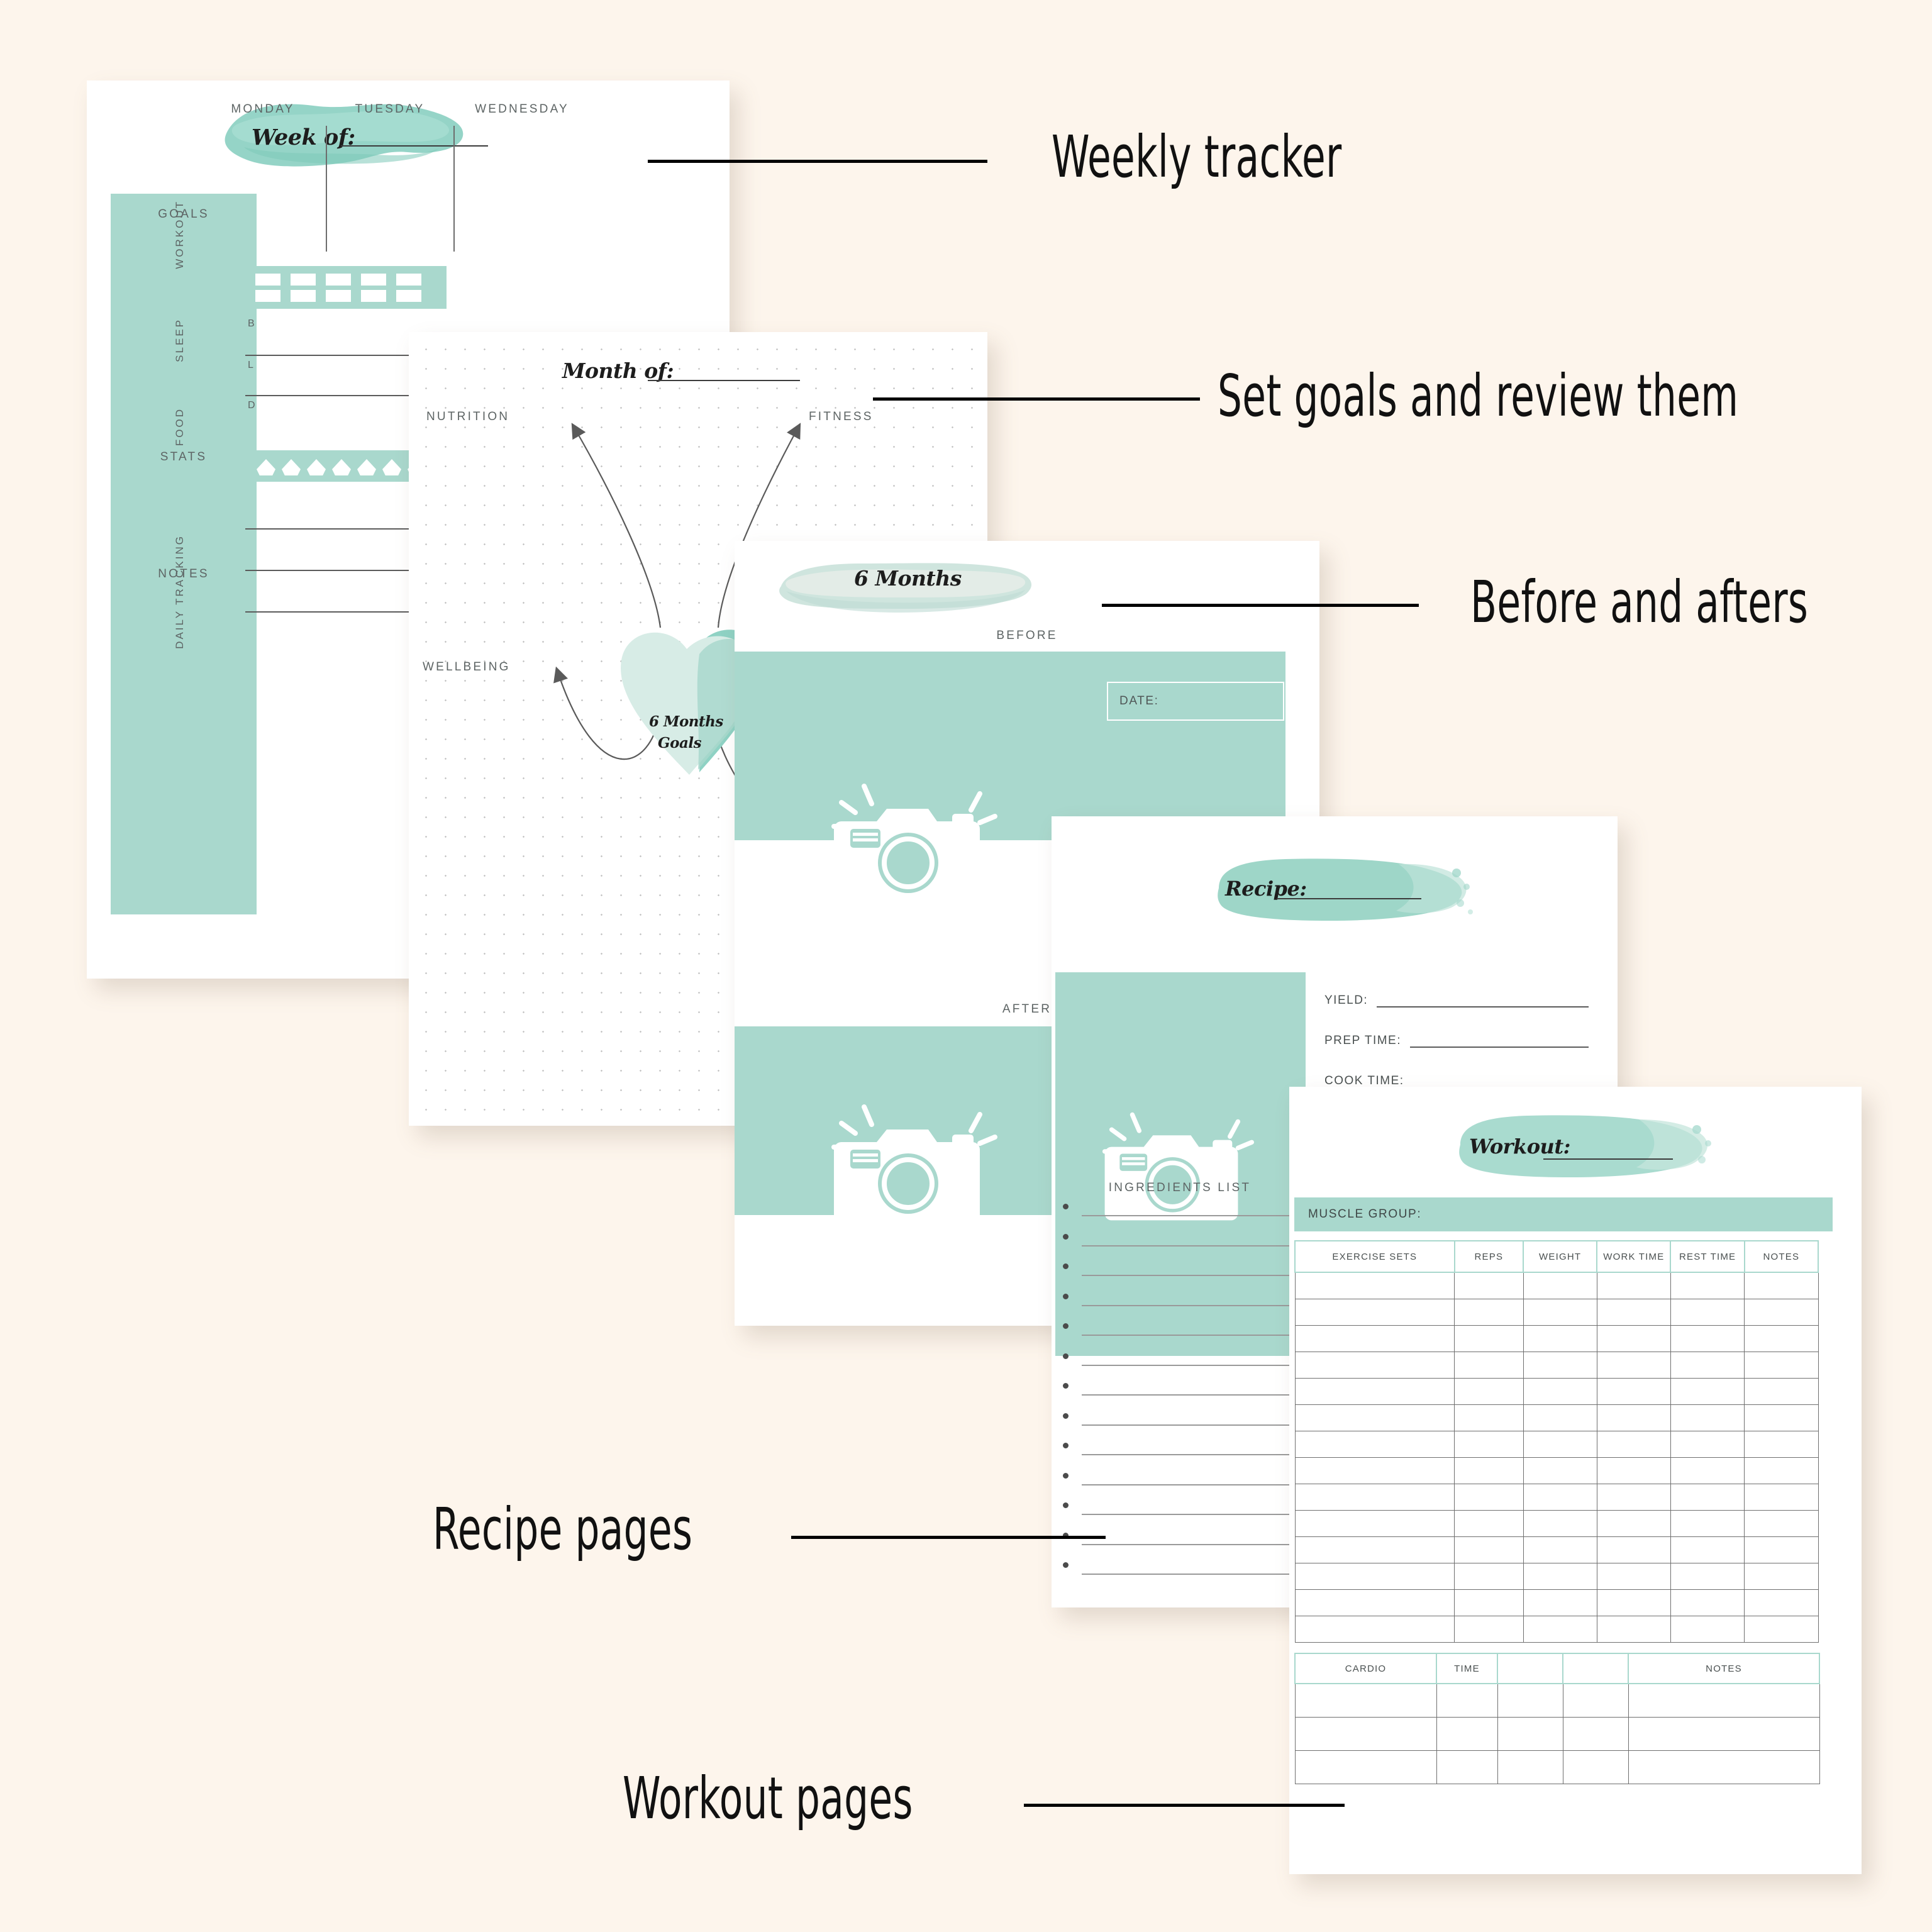 This screenshot has height=1932, width=1932. I want to click on date-field: DATE:, so click(1195, 701).